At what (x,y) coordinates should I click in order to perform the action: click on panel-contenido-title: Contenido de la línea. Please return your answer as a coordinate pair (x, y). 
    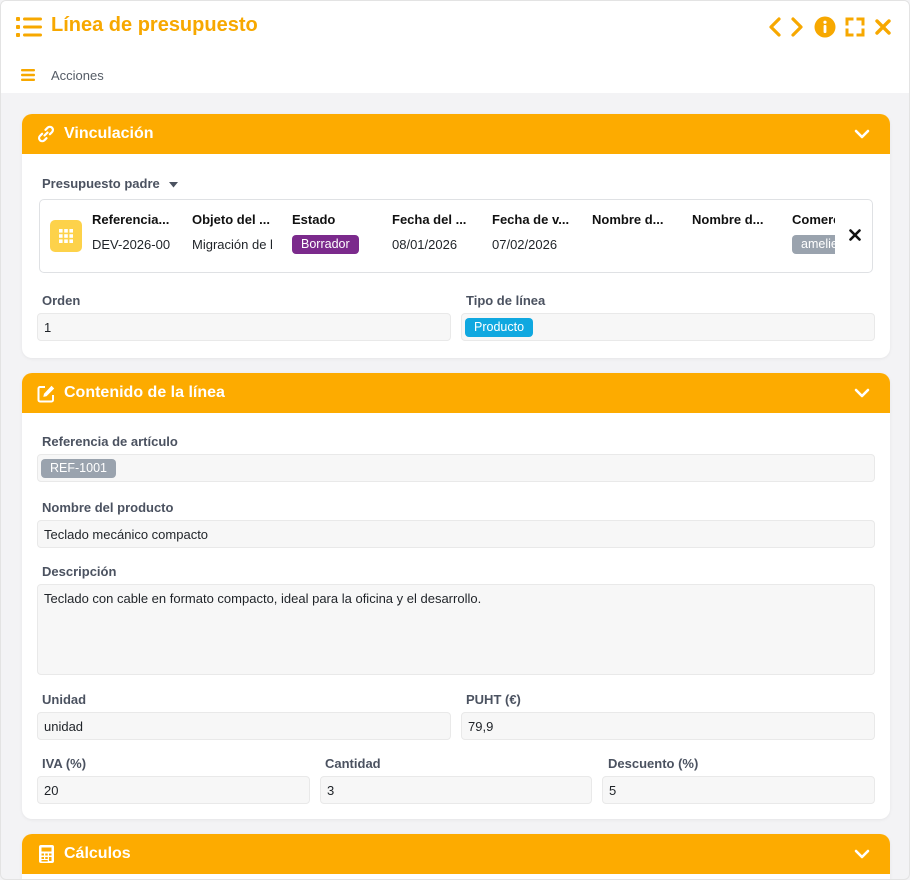
    Looking at the image, I should click on (144, 392).